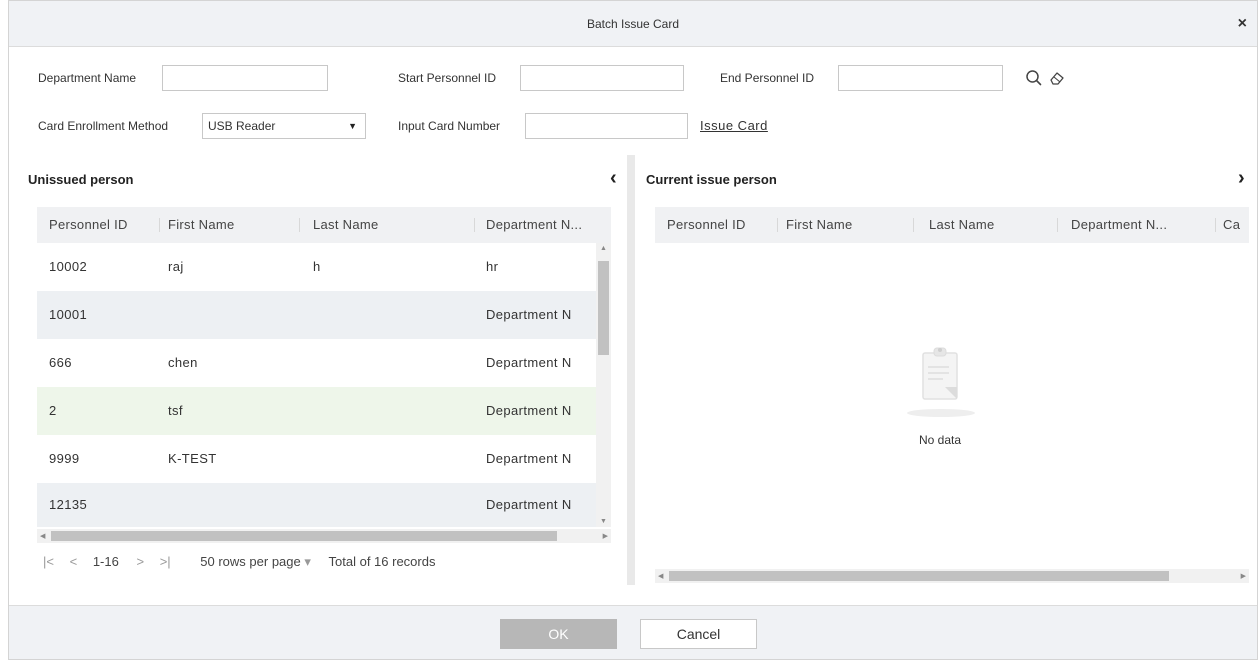 The width and height of the screenshot is (1258, 660). I want to click on cell-personnel-id: 2, so click(53, 410).